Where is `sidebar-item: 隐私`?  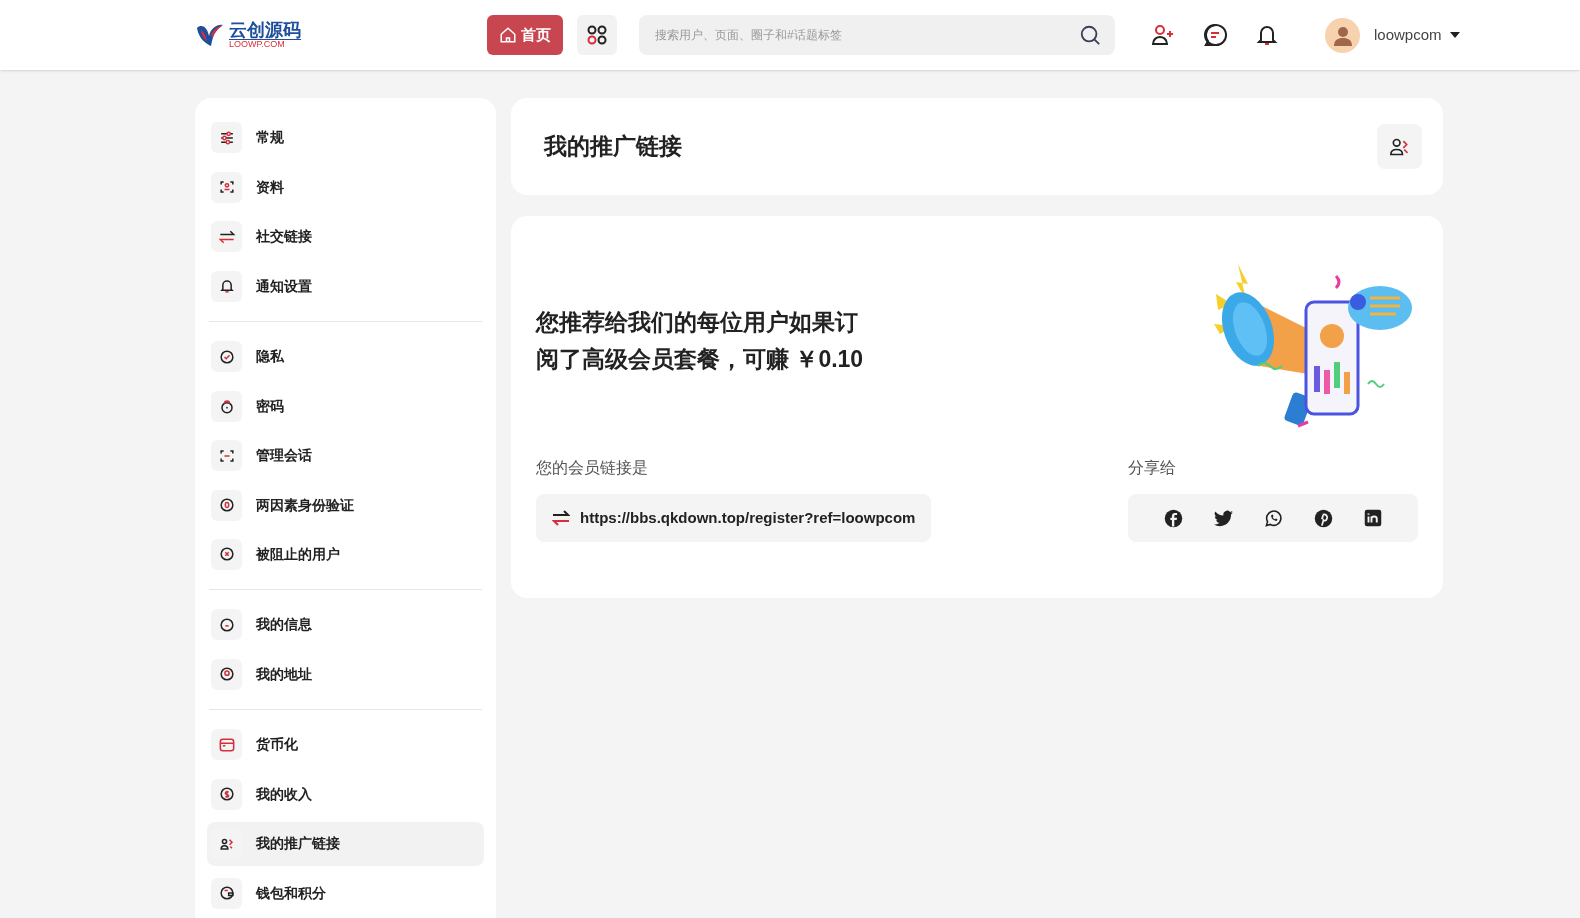 sidebar-item: 隐私 is located at coordinates (345, 356).